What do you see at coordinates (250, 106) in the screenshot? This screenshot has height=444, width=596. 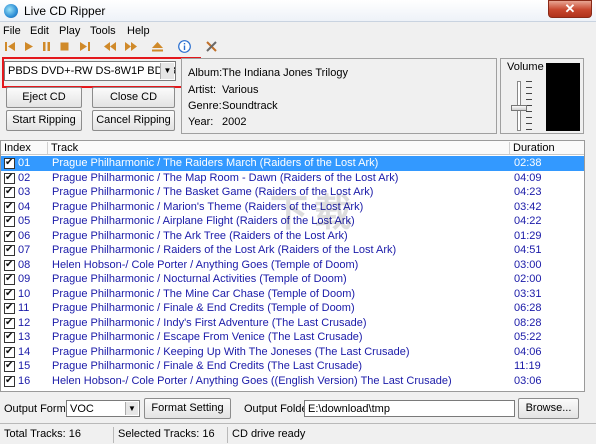 I see `genre-value: Soundtrack` at bounding box center [250, 106].